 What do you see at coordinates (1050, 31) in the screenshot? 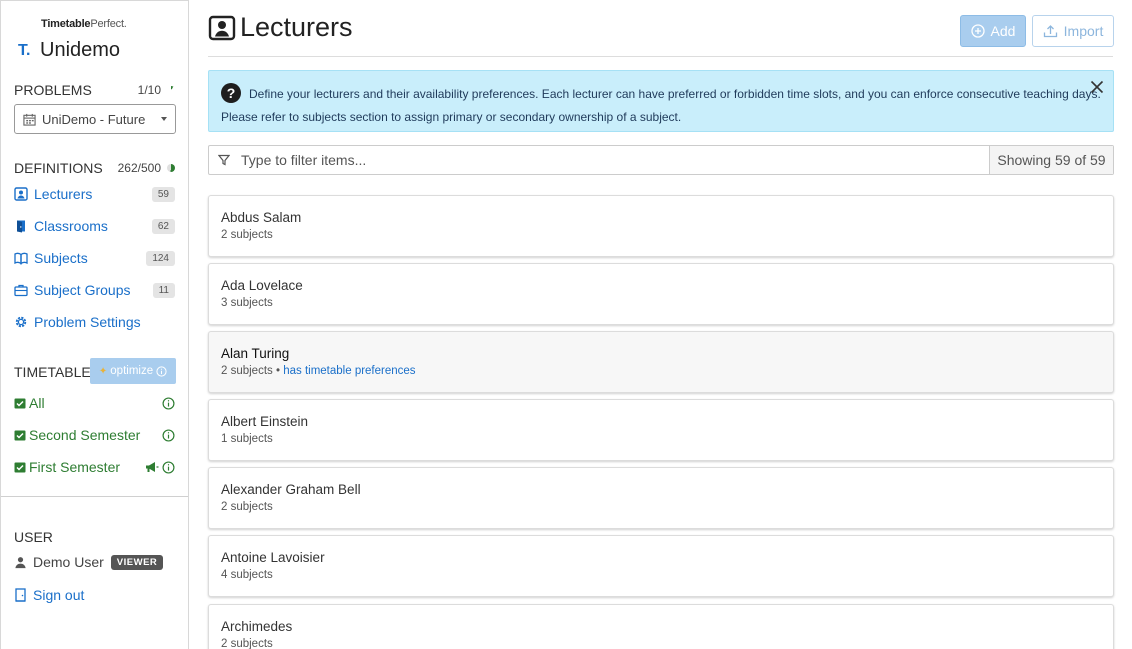
I see `upload-icon` at bounding box center [1050, 31].